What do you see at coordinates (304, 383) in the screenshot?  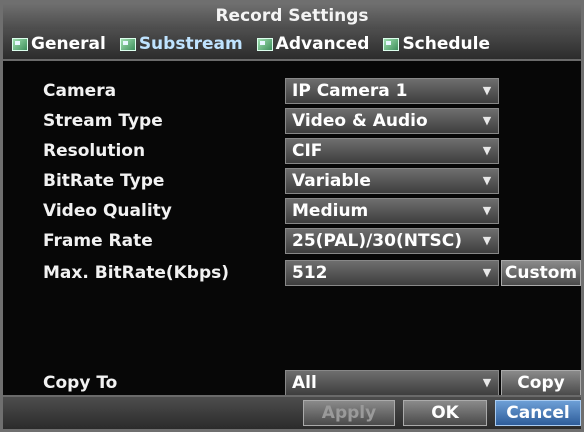 I see `copy-to-value: All` at bounding box center [304, 383].